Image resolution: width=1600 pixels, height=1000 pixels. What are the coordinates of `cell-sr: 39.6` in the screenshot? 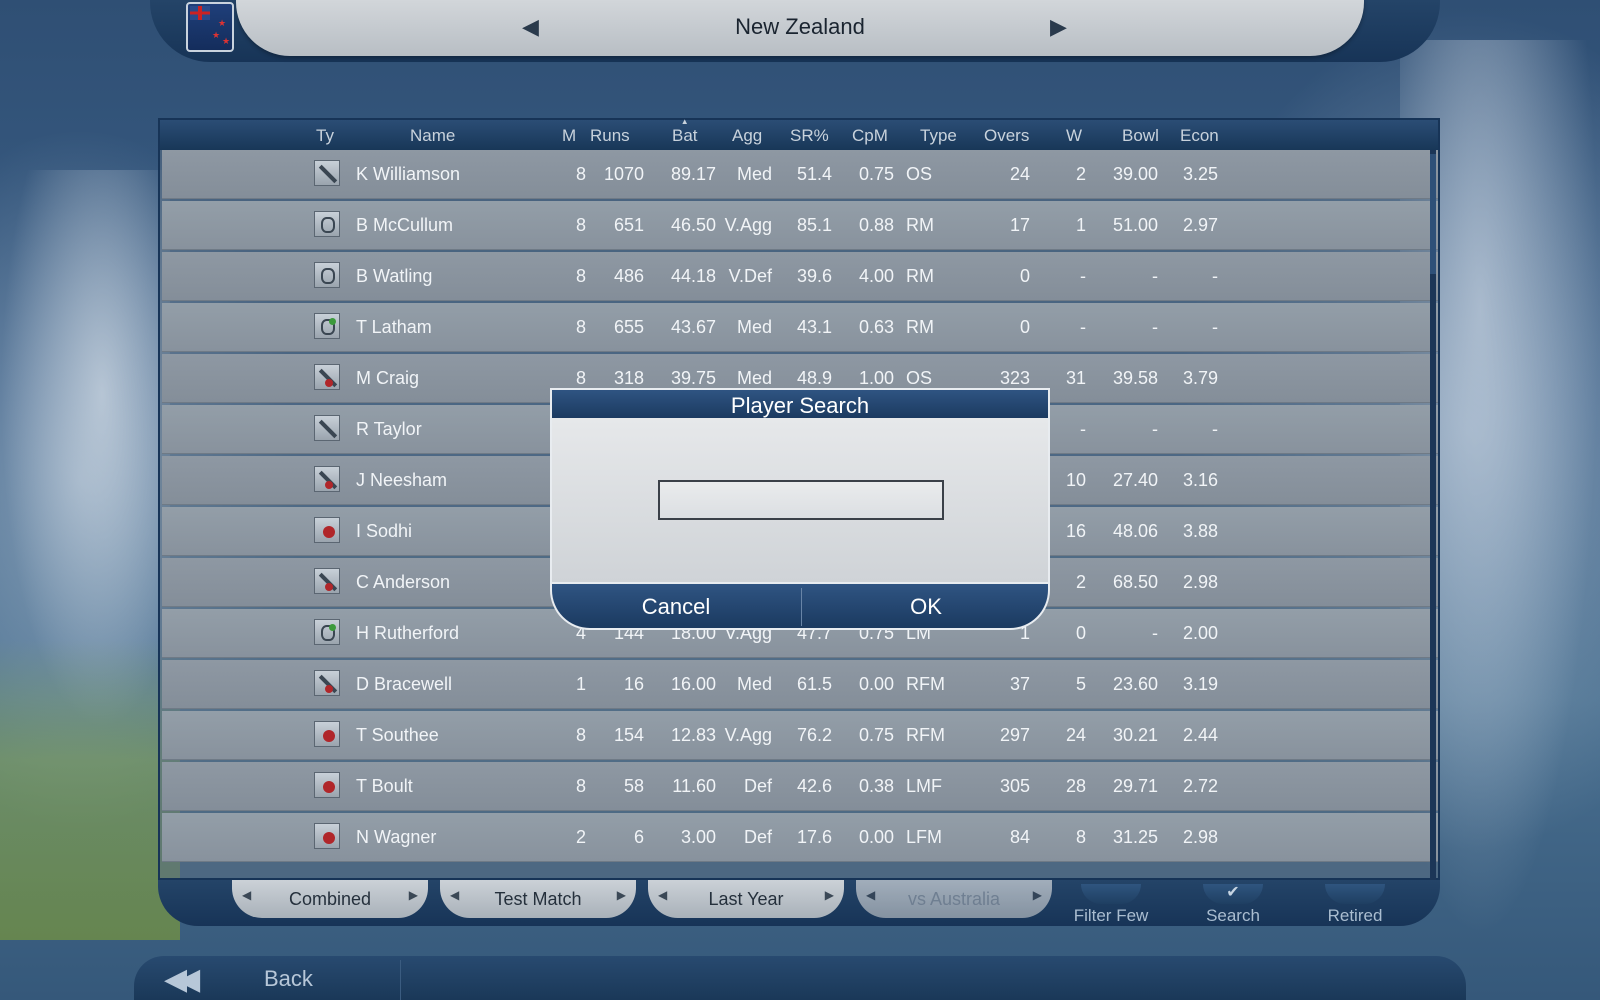 It's located at (814, 276).